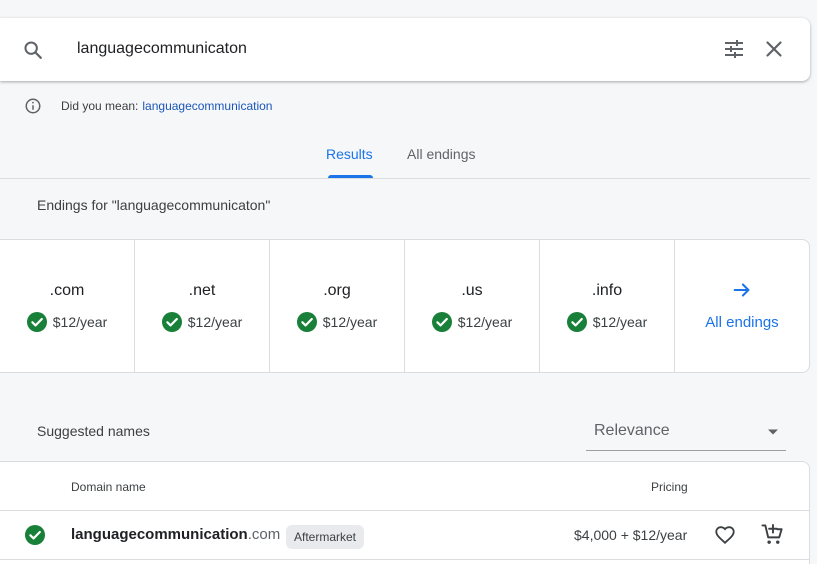  What do you see at coordinates (154, 205) in the screenshot?
I see `endings-heading: Endings for "languagecommunicaton"` at bounding box center [154, 205].